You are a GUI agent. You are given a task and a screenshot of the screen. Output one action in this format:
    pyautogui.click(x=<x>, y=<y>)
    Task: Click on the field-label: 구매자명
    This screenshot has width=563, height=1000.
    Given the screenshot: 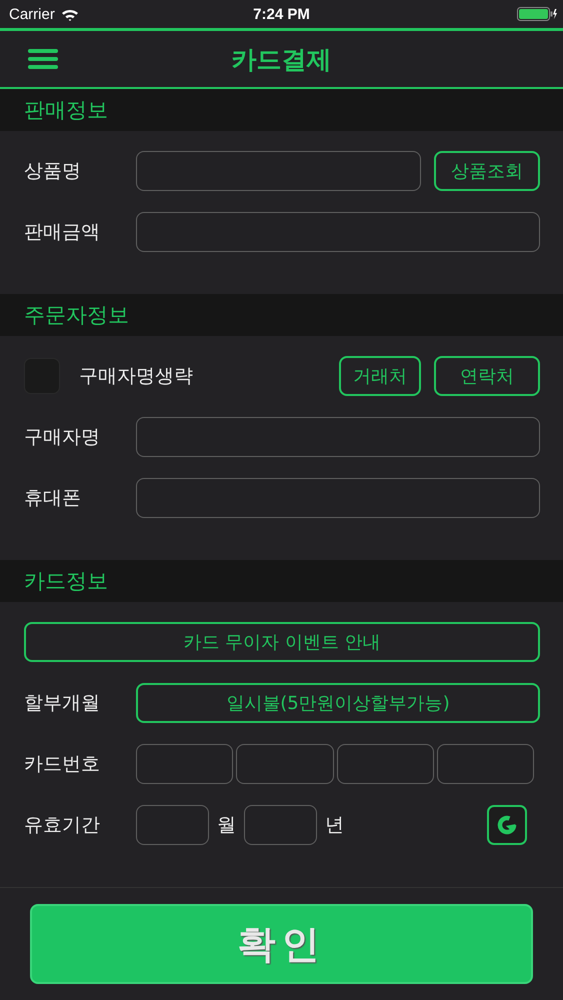 What is the action you would take?
    pyautogui.click(x=62, y=437)
    